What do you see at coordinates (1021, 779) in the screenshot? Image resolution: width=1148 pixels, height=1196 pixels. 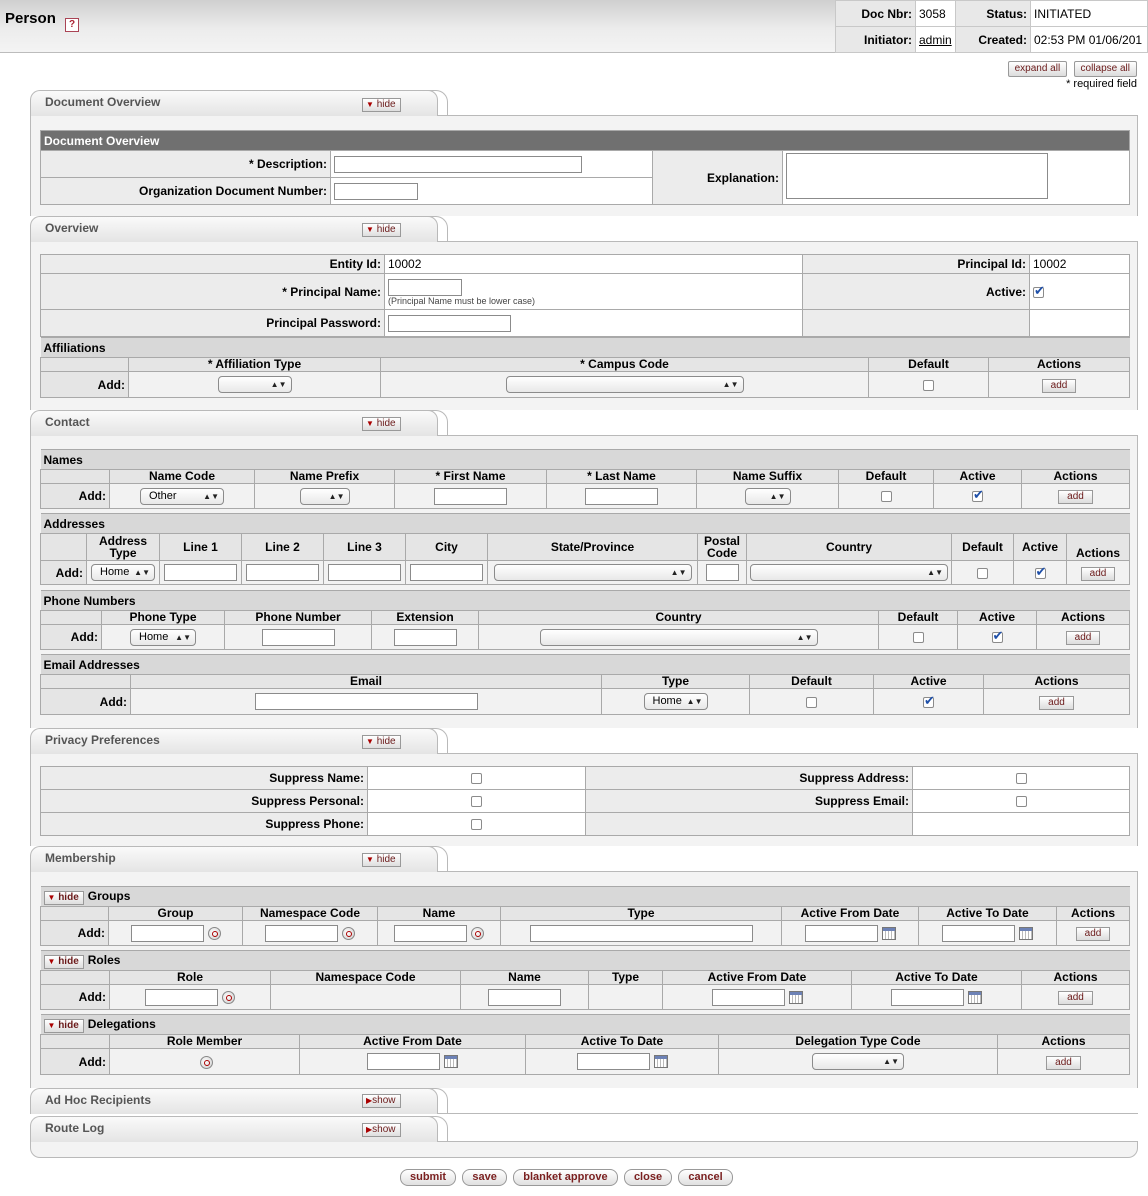 I see `suppress-address-checkbox` at bounding box center [1021, 779].